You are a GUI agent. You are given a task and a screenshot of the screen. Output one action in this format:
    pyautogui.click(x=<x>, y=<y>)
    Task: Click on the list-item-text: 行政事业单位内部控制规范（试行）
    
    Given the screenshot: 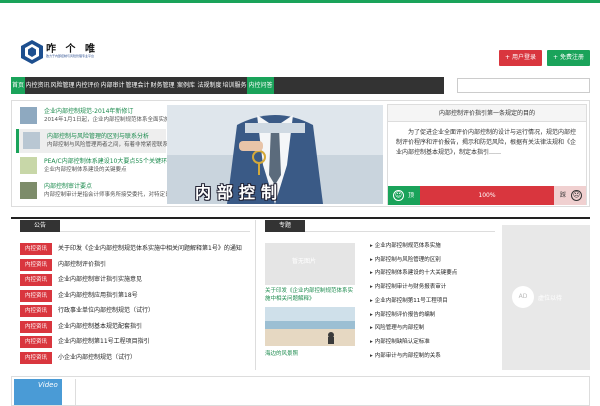 What is the action you would take?
    pyautogui.click(x=106, y=311)
    